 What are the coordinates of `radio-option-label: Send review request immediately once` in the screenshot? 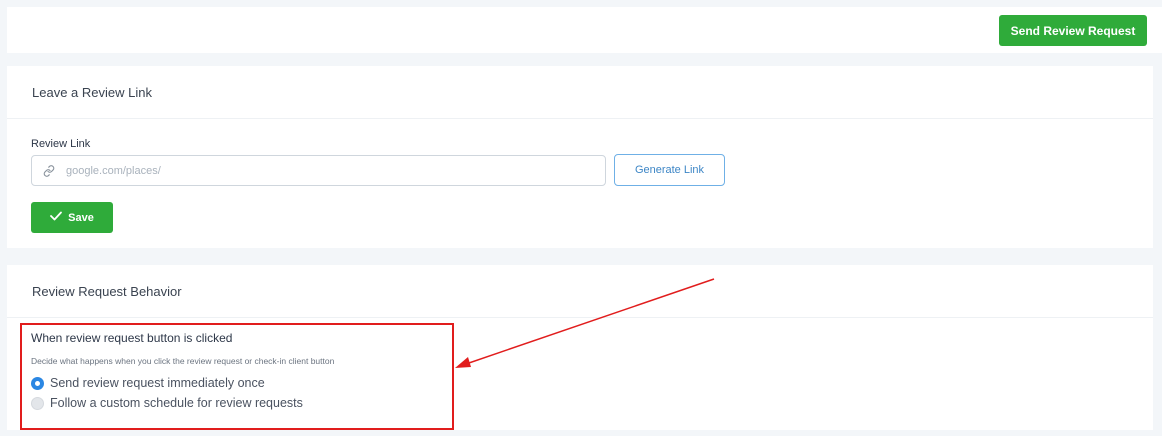 It's located at (157, 383).